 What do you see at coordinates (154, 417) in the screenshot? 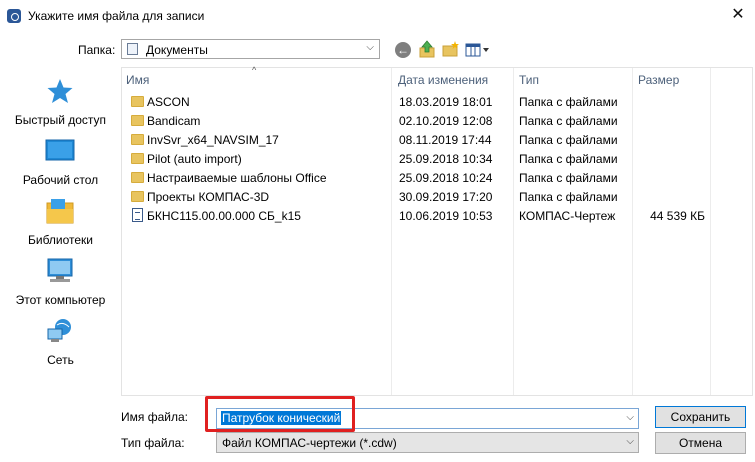
I see `filename-label: Имя файла:` at bounding box center [154, 417].